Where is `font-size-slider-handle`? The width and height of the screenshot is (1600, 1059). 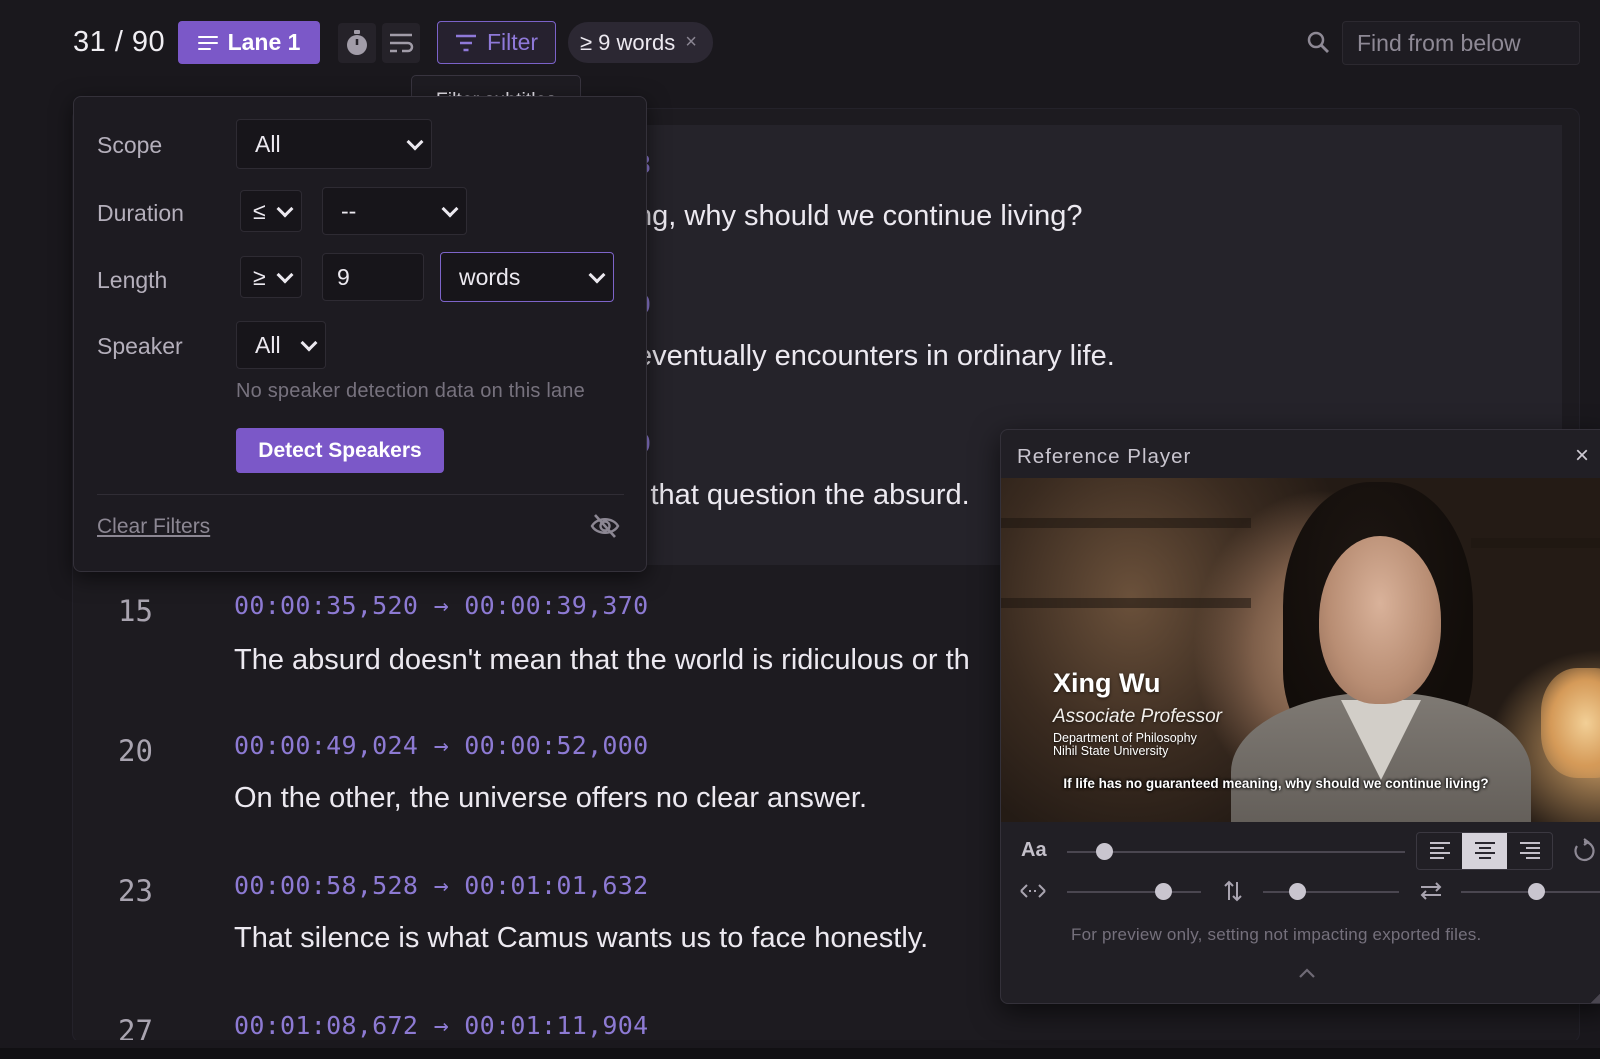
font-size-slider-handle is located at coordinates (1104, 851).